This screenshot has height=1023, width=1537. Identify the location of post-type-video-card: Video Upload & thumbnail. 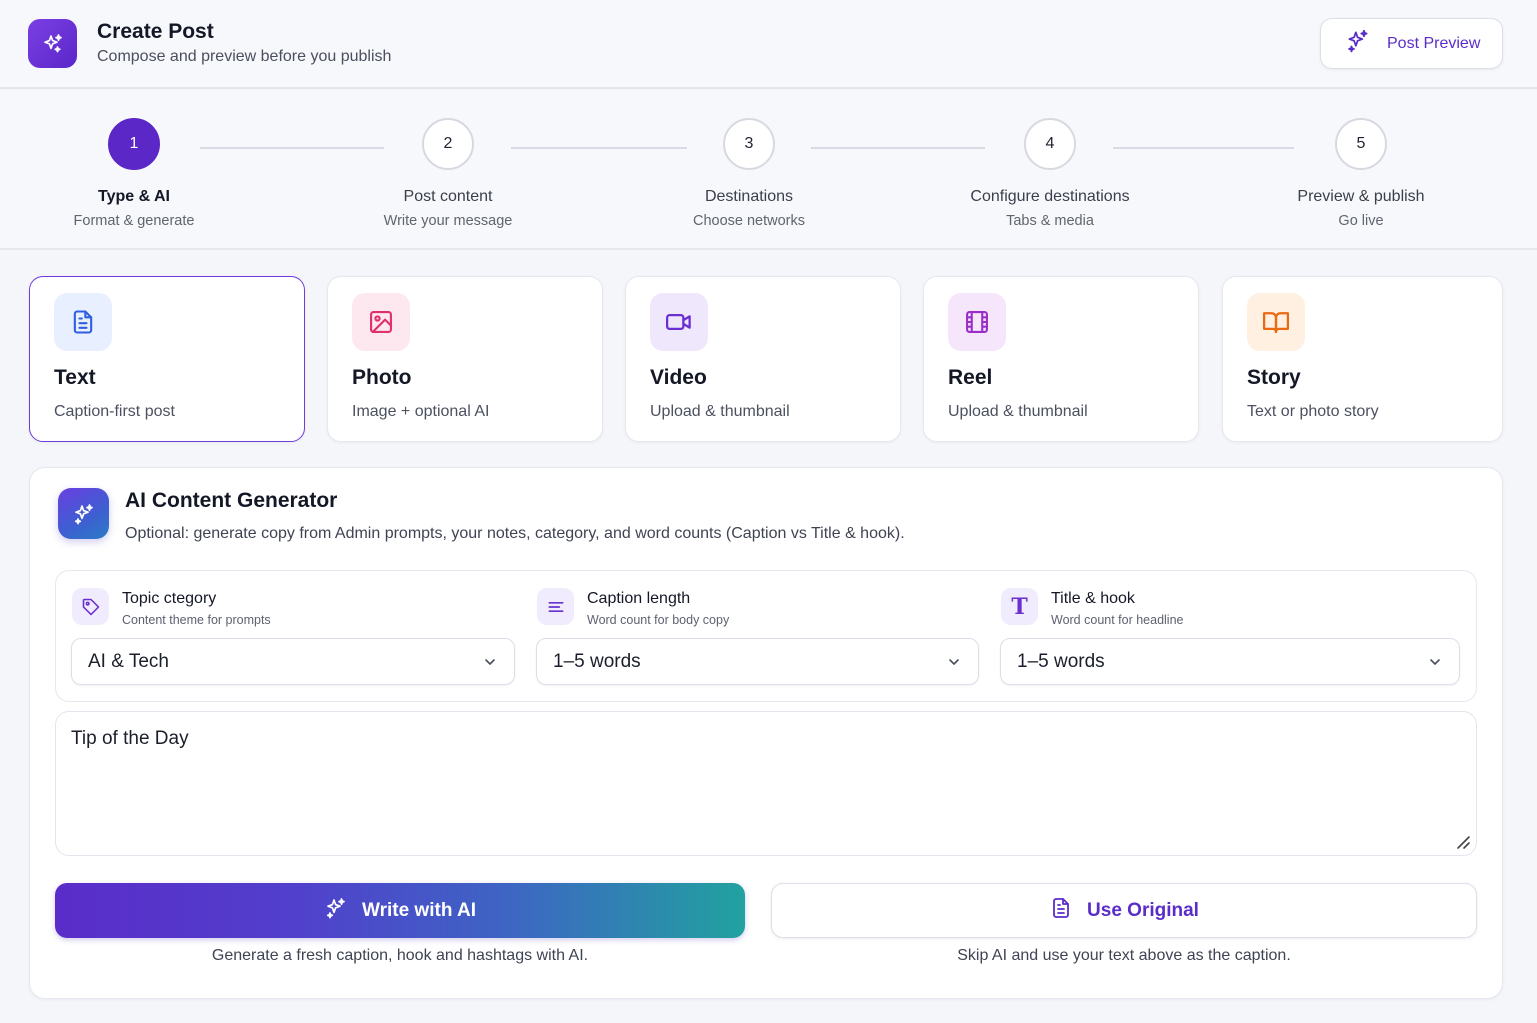
(763, 359).